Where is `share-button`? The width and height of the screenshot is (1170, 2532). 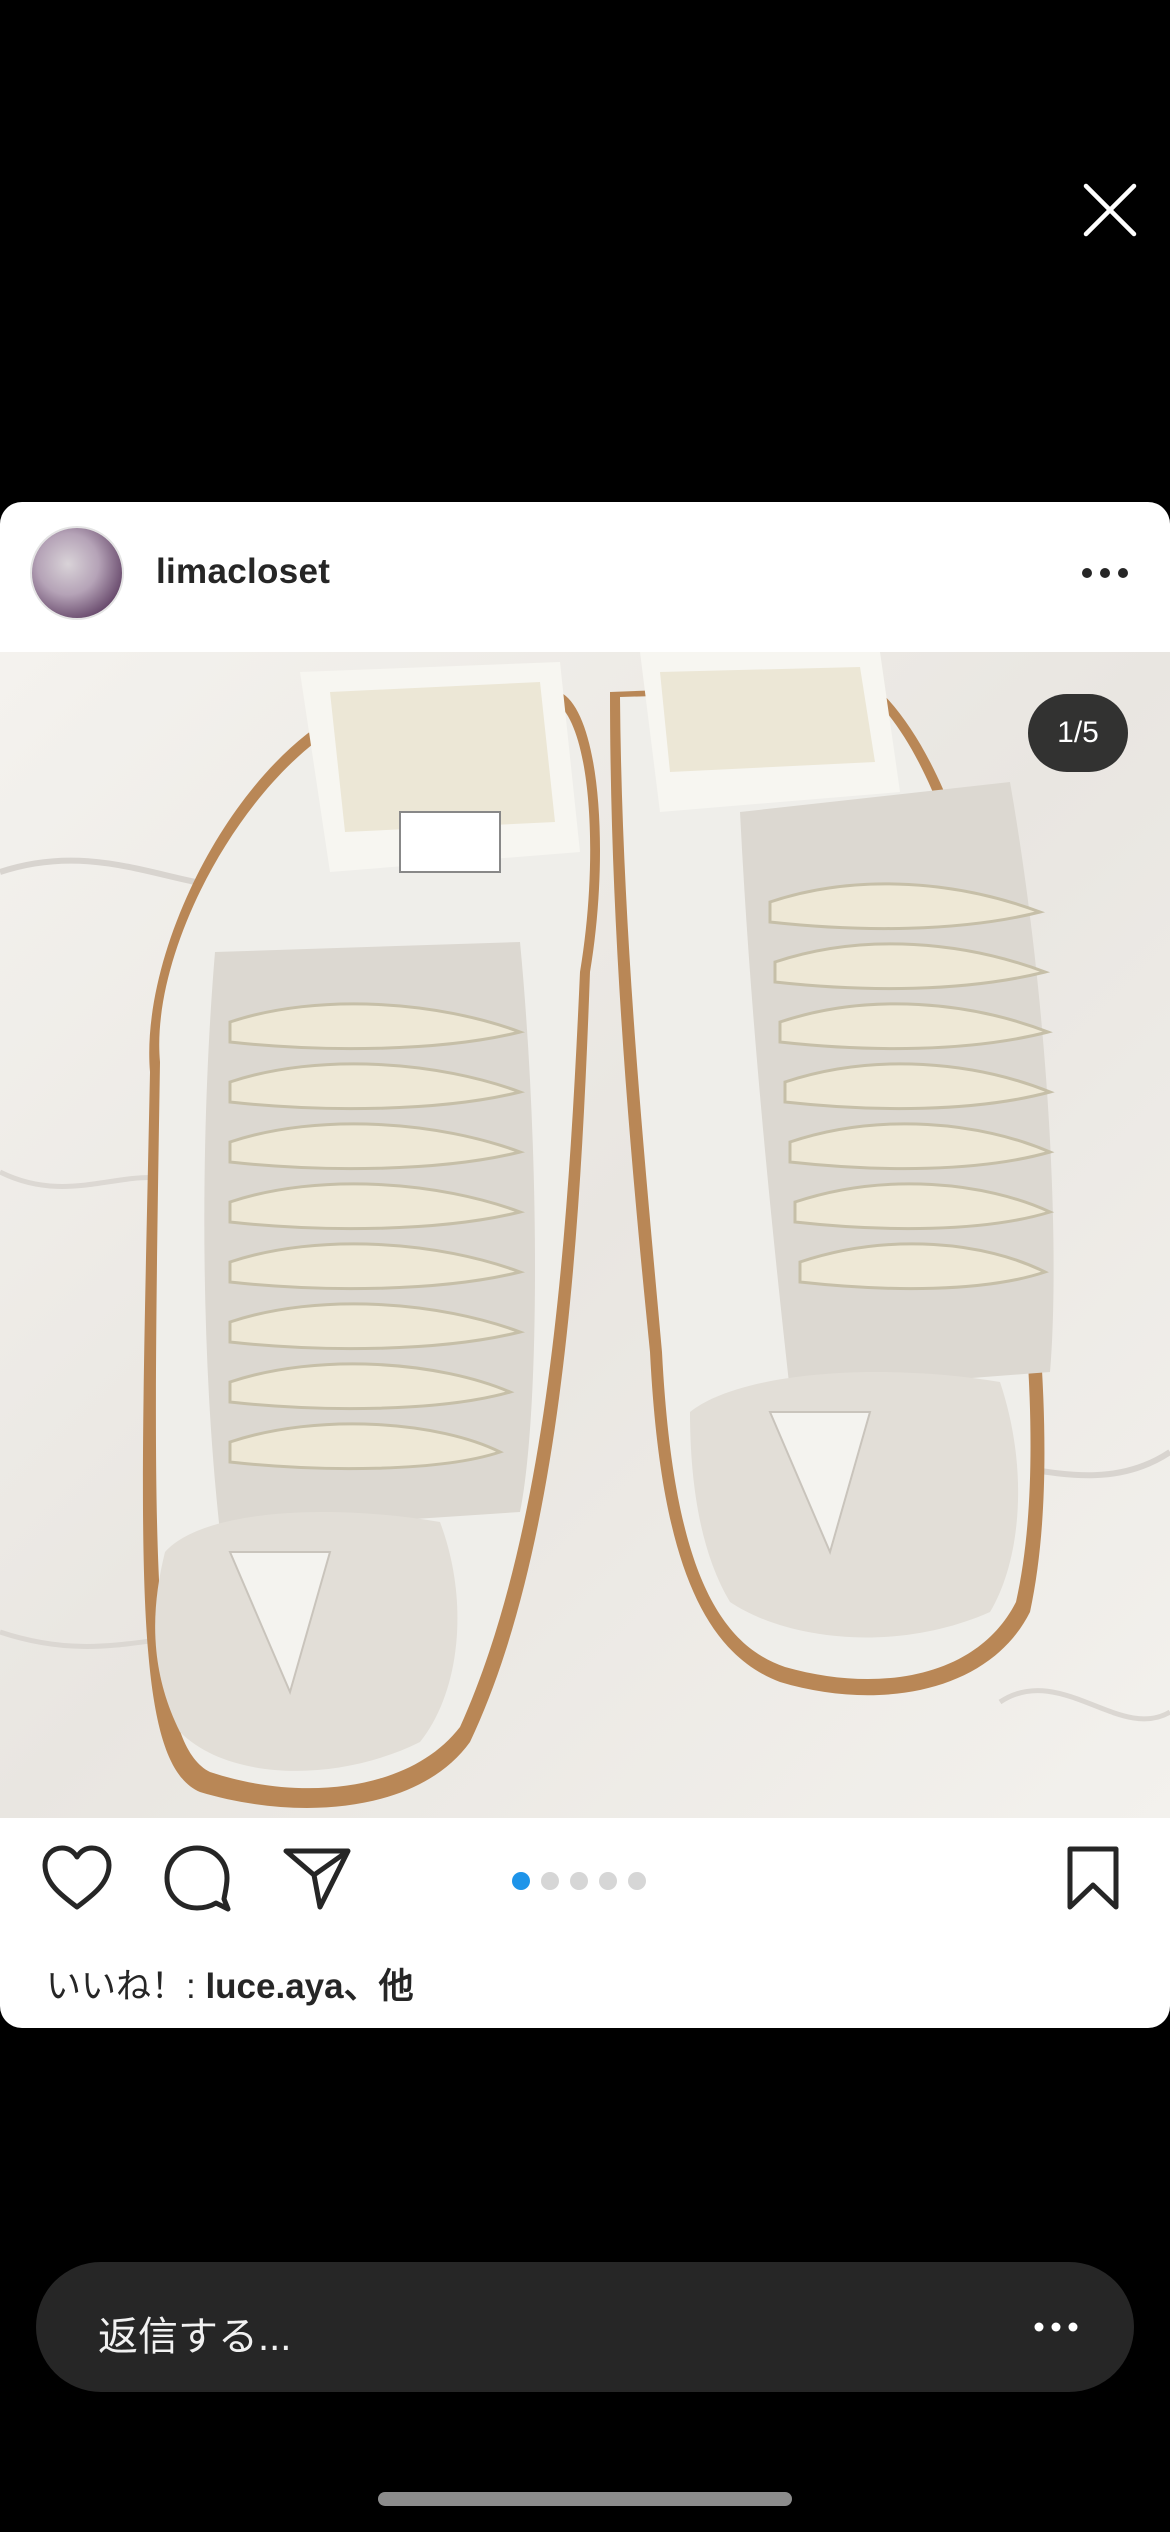
share-button is located at coordinates (317, 1878).